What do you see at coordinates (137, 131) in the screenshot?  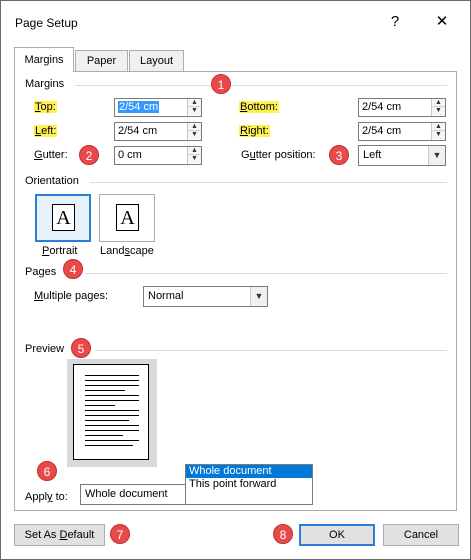 I see `left-margin-value: 2/54 cm` at bounding box center [137, 131].